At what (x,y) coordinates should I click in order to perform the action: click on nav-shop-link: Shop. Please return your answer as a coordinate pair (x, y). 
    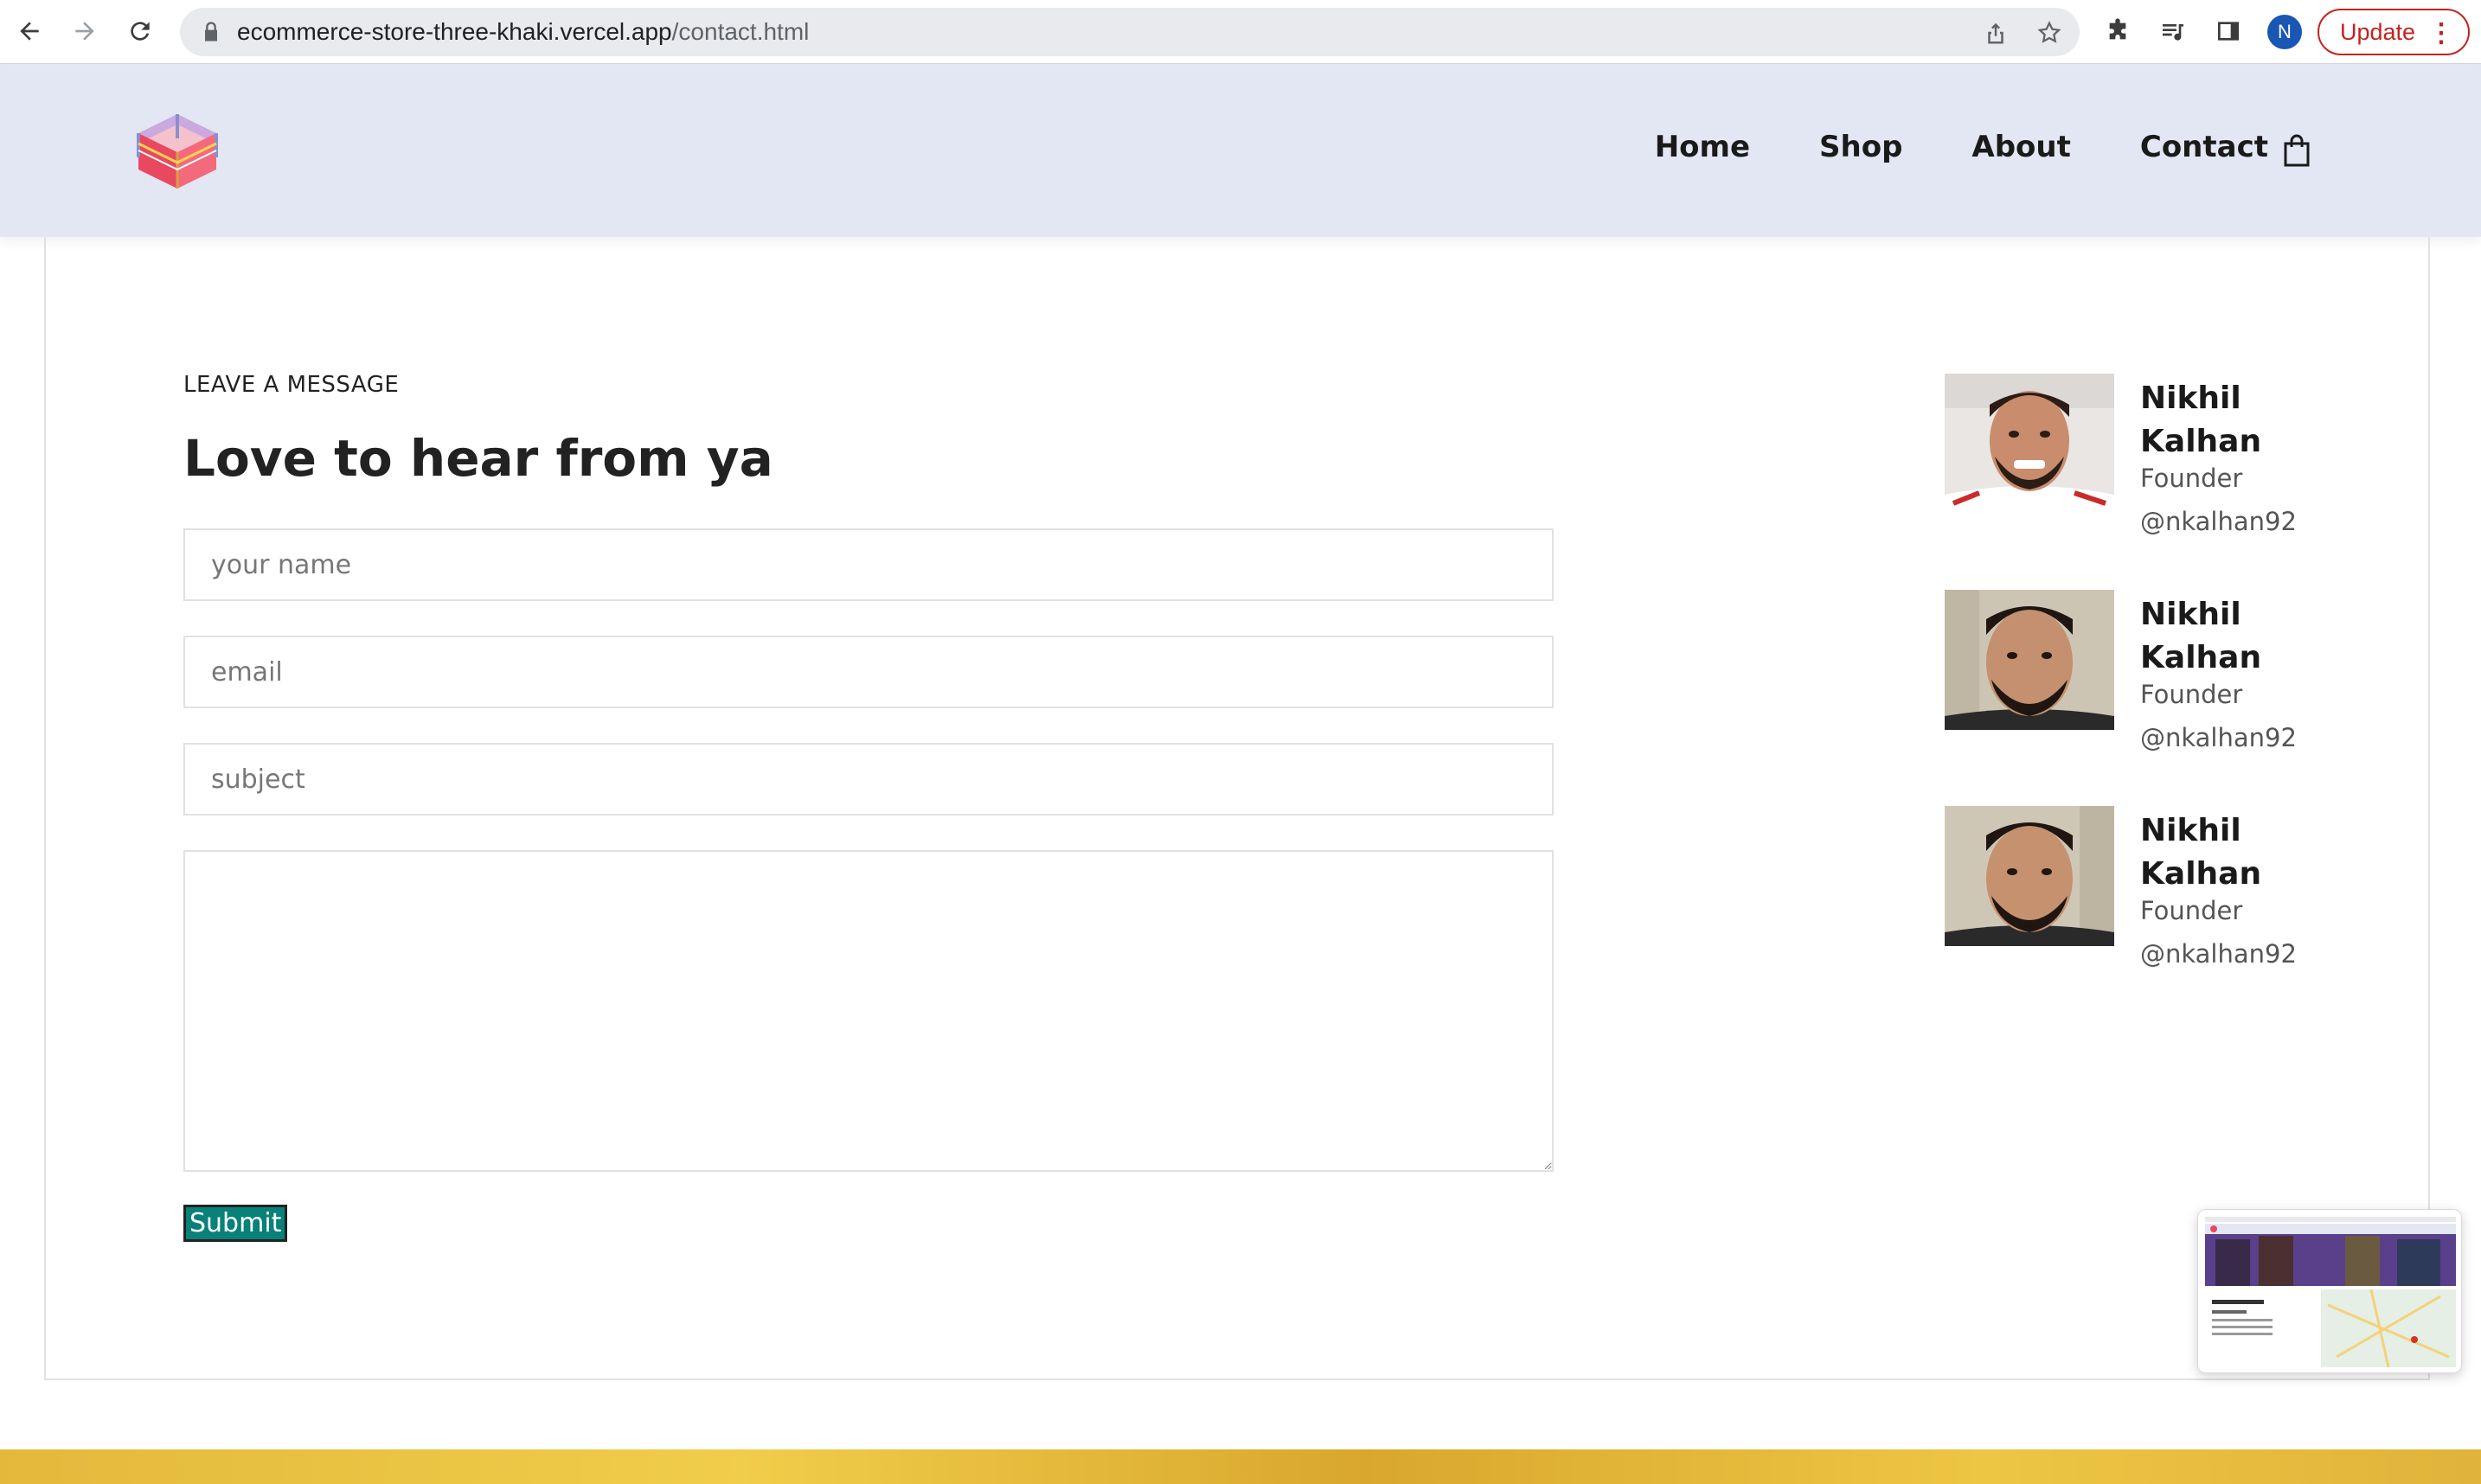
    Looking at the image, I should click on (1861, 147).